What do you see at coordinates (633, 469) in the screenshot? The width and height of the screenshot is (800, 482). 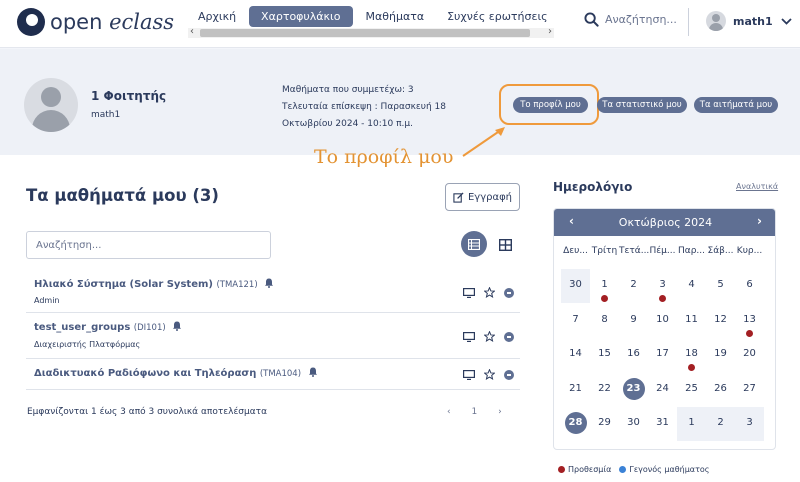 I see `calendar-legend: Προθεσμία Γεγονός μαθήματος` at bounding box center [633, 469].